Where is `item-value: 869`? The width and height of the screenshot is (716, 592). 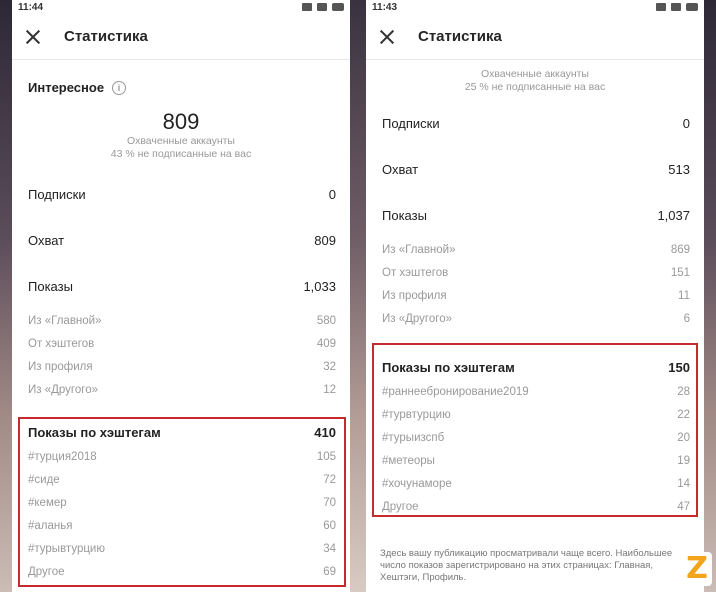
item-value: 869 is located at coordinates (680, 249).